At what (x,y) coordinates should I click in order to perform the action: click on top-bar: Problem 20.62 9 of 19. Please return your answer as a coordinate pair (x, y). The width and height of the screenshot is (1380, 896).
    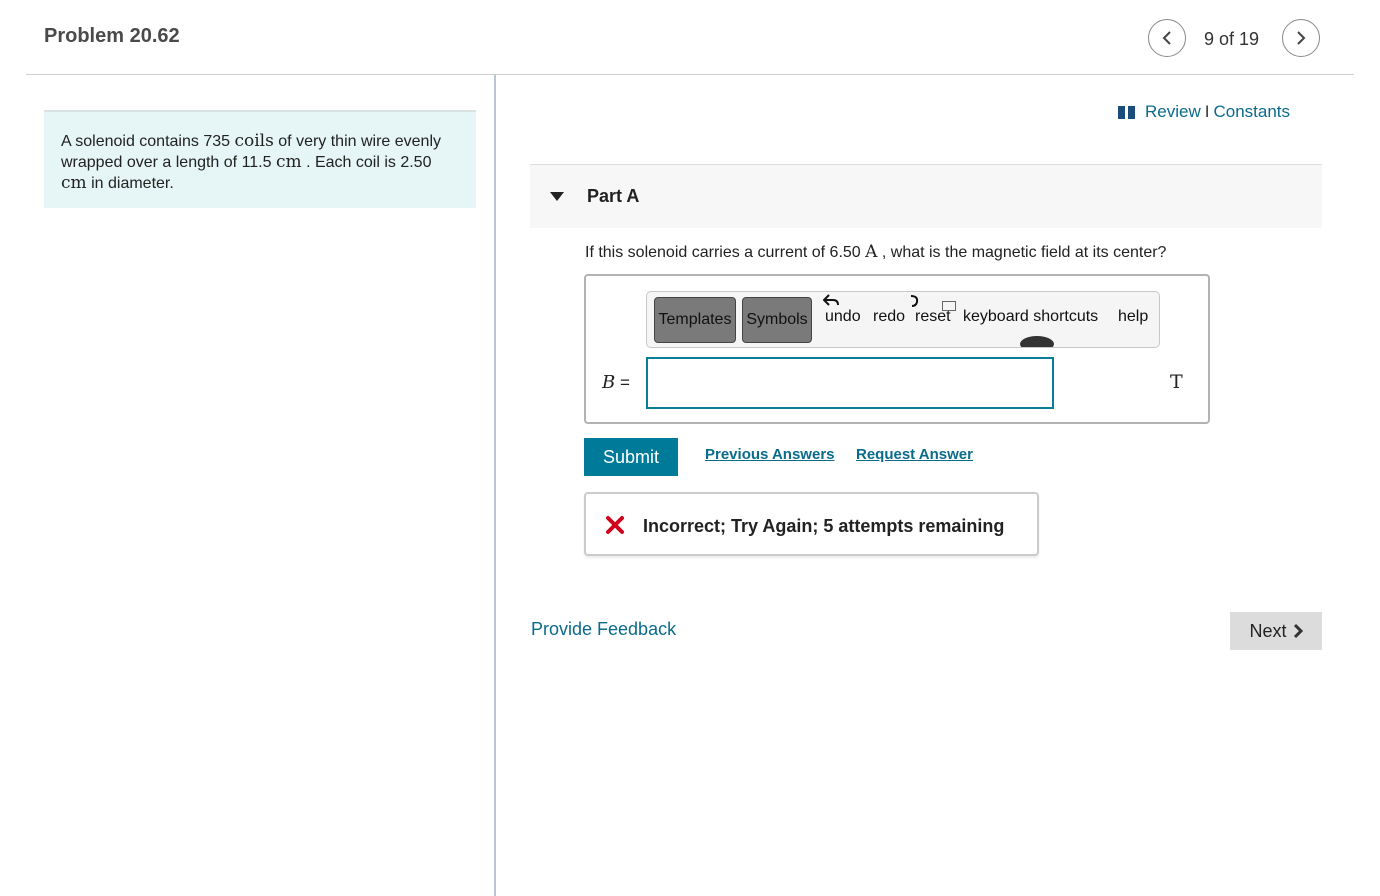
    Looking at the image, I should click on (690, 37).